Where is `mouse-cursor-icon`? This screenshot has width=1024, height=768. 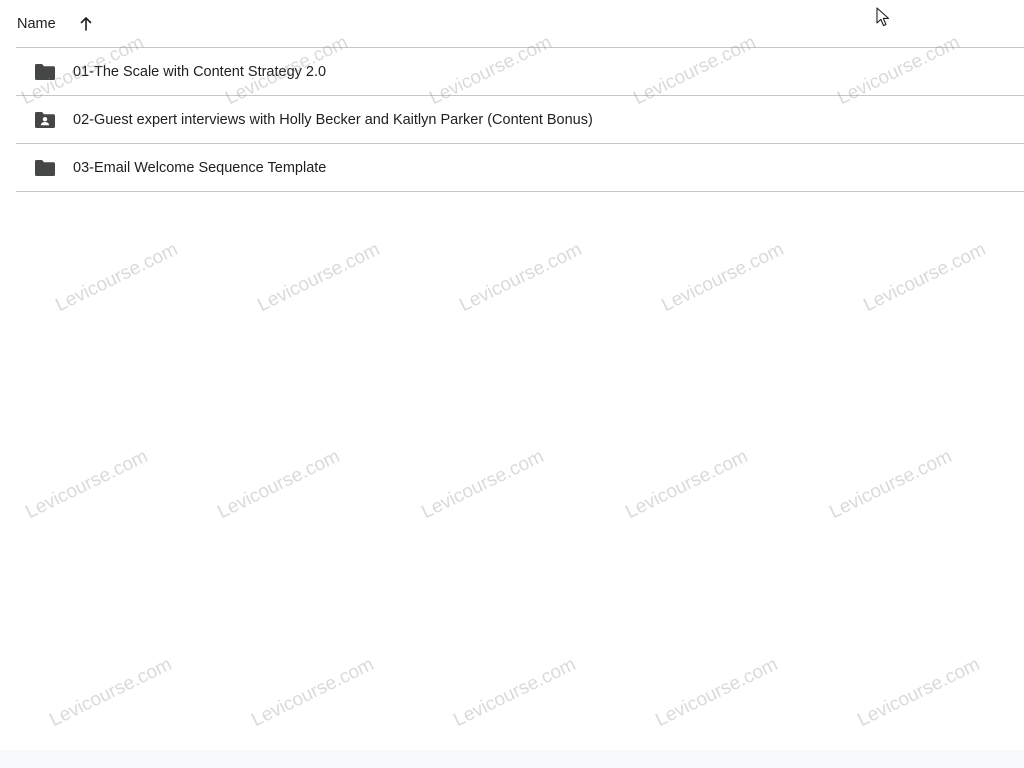 mouse-cursor-icon is located at coordinates (883, 17).